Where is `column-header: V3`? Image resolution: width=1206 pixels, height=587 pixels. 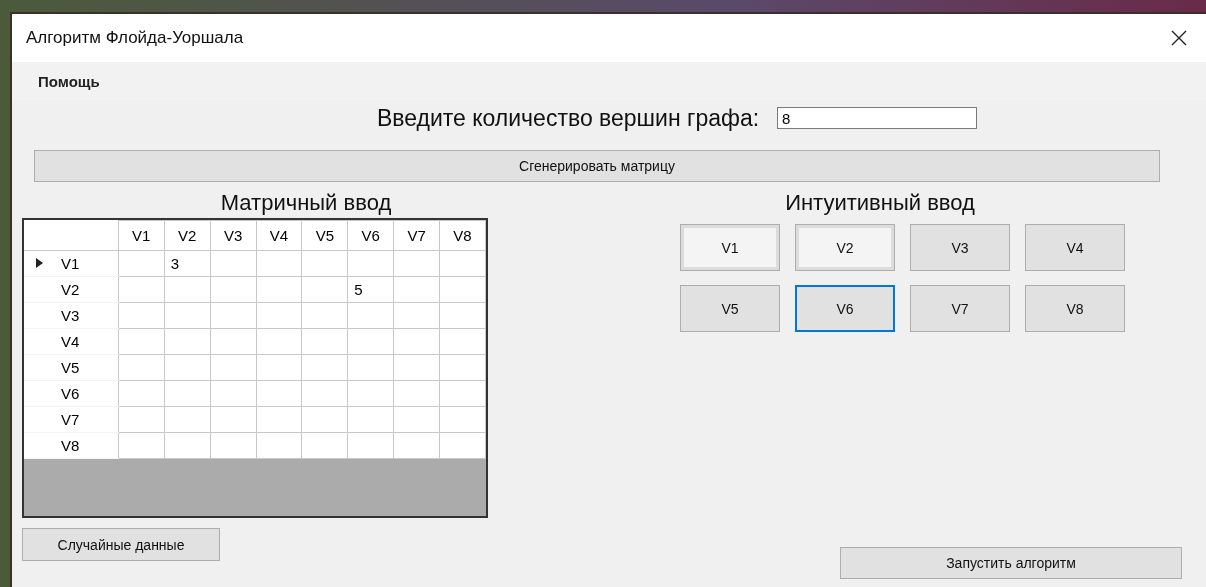
column-header: V3 is located at coordinates (233, 235).